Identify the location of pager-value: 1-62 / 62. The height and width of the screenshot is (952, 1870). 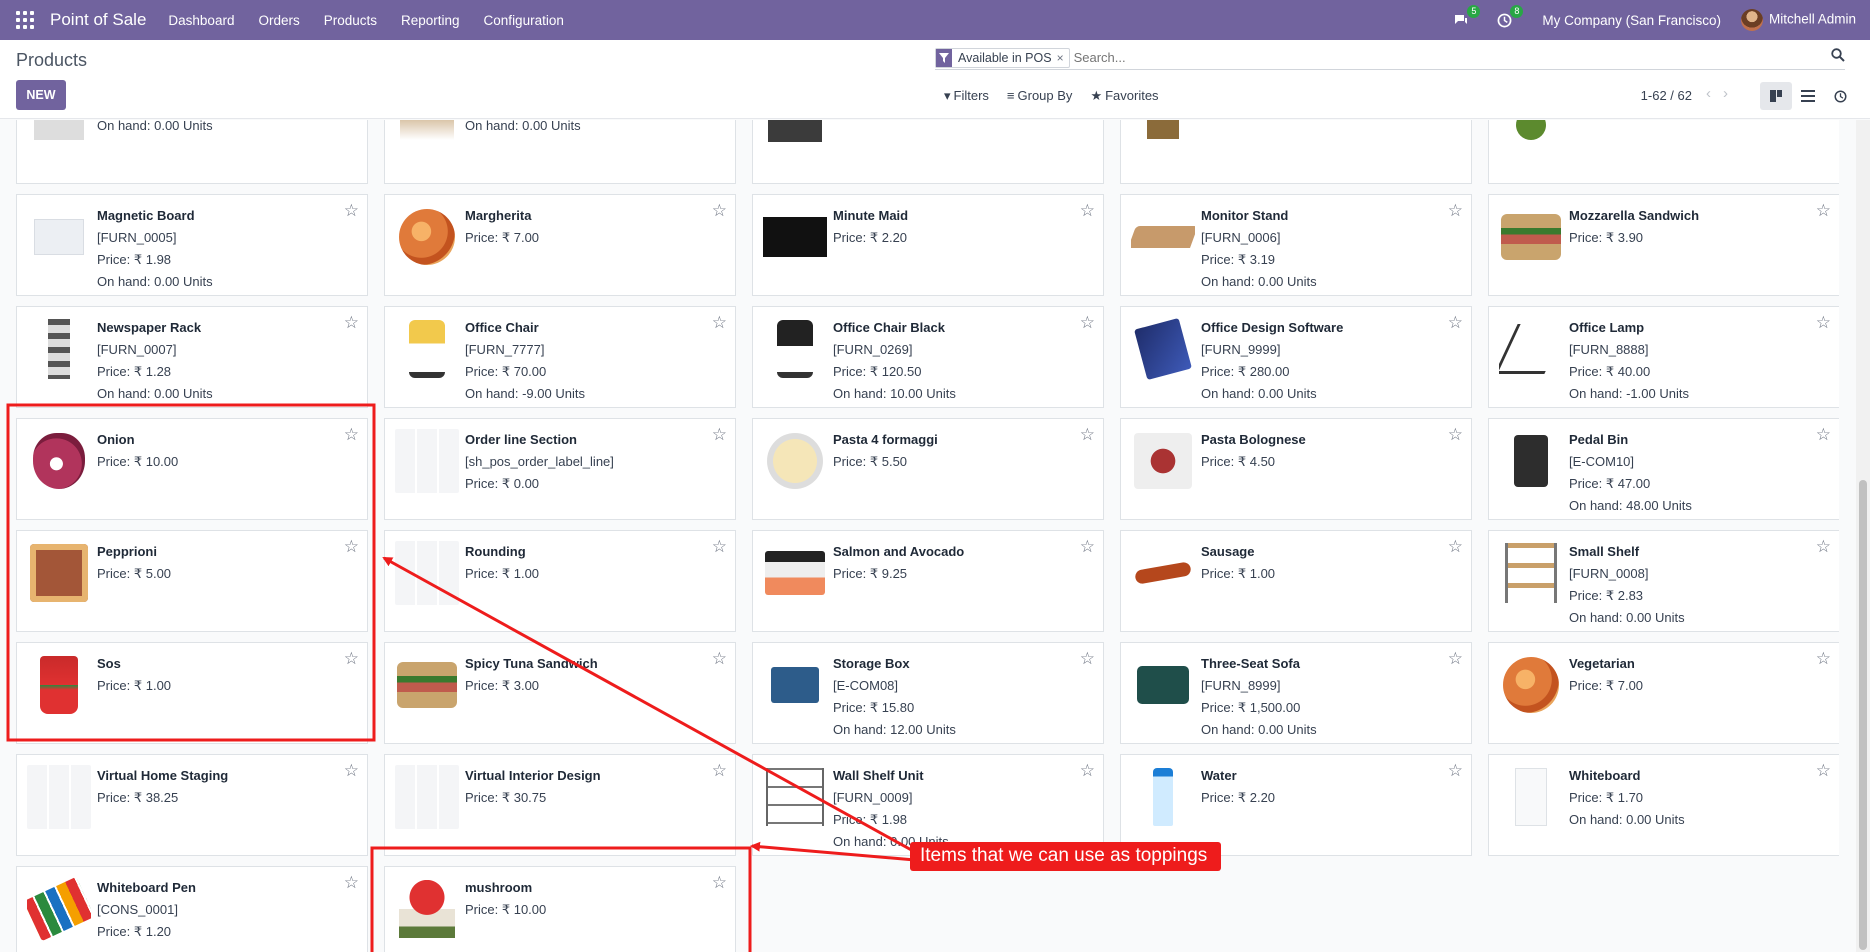
(1666, 95).